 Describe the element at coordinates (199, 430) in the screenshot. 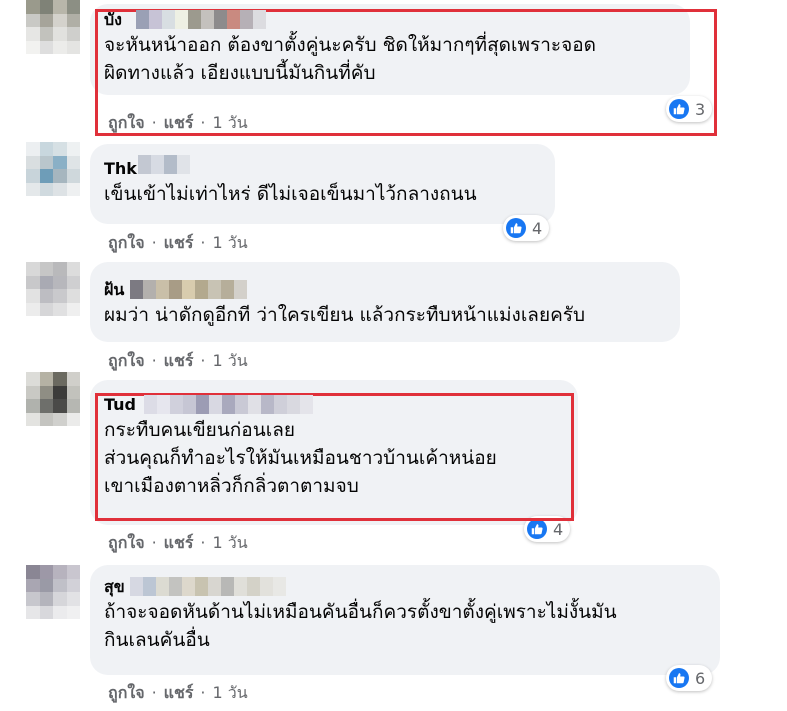

I see `comment-text: กระทืบคนเขียนก่อนเลย` at that location.